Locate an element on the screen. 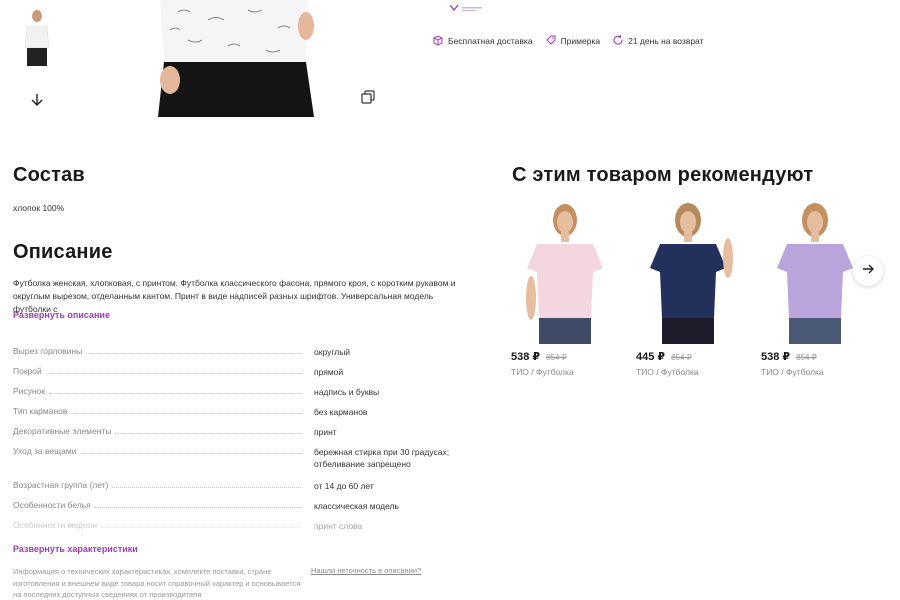 This screenshot has height=600, width=900. spec-value: от 14 до 60 лет is located at coordinates (344, 486).